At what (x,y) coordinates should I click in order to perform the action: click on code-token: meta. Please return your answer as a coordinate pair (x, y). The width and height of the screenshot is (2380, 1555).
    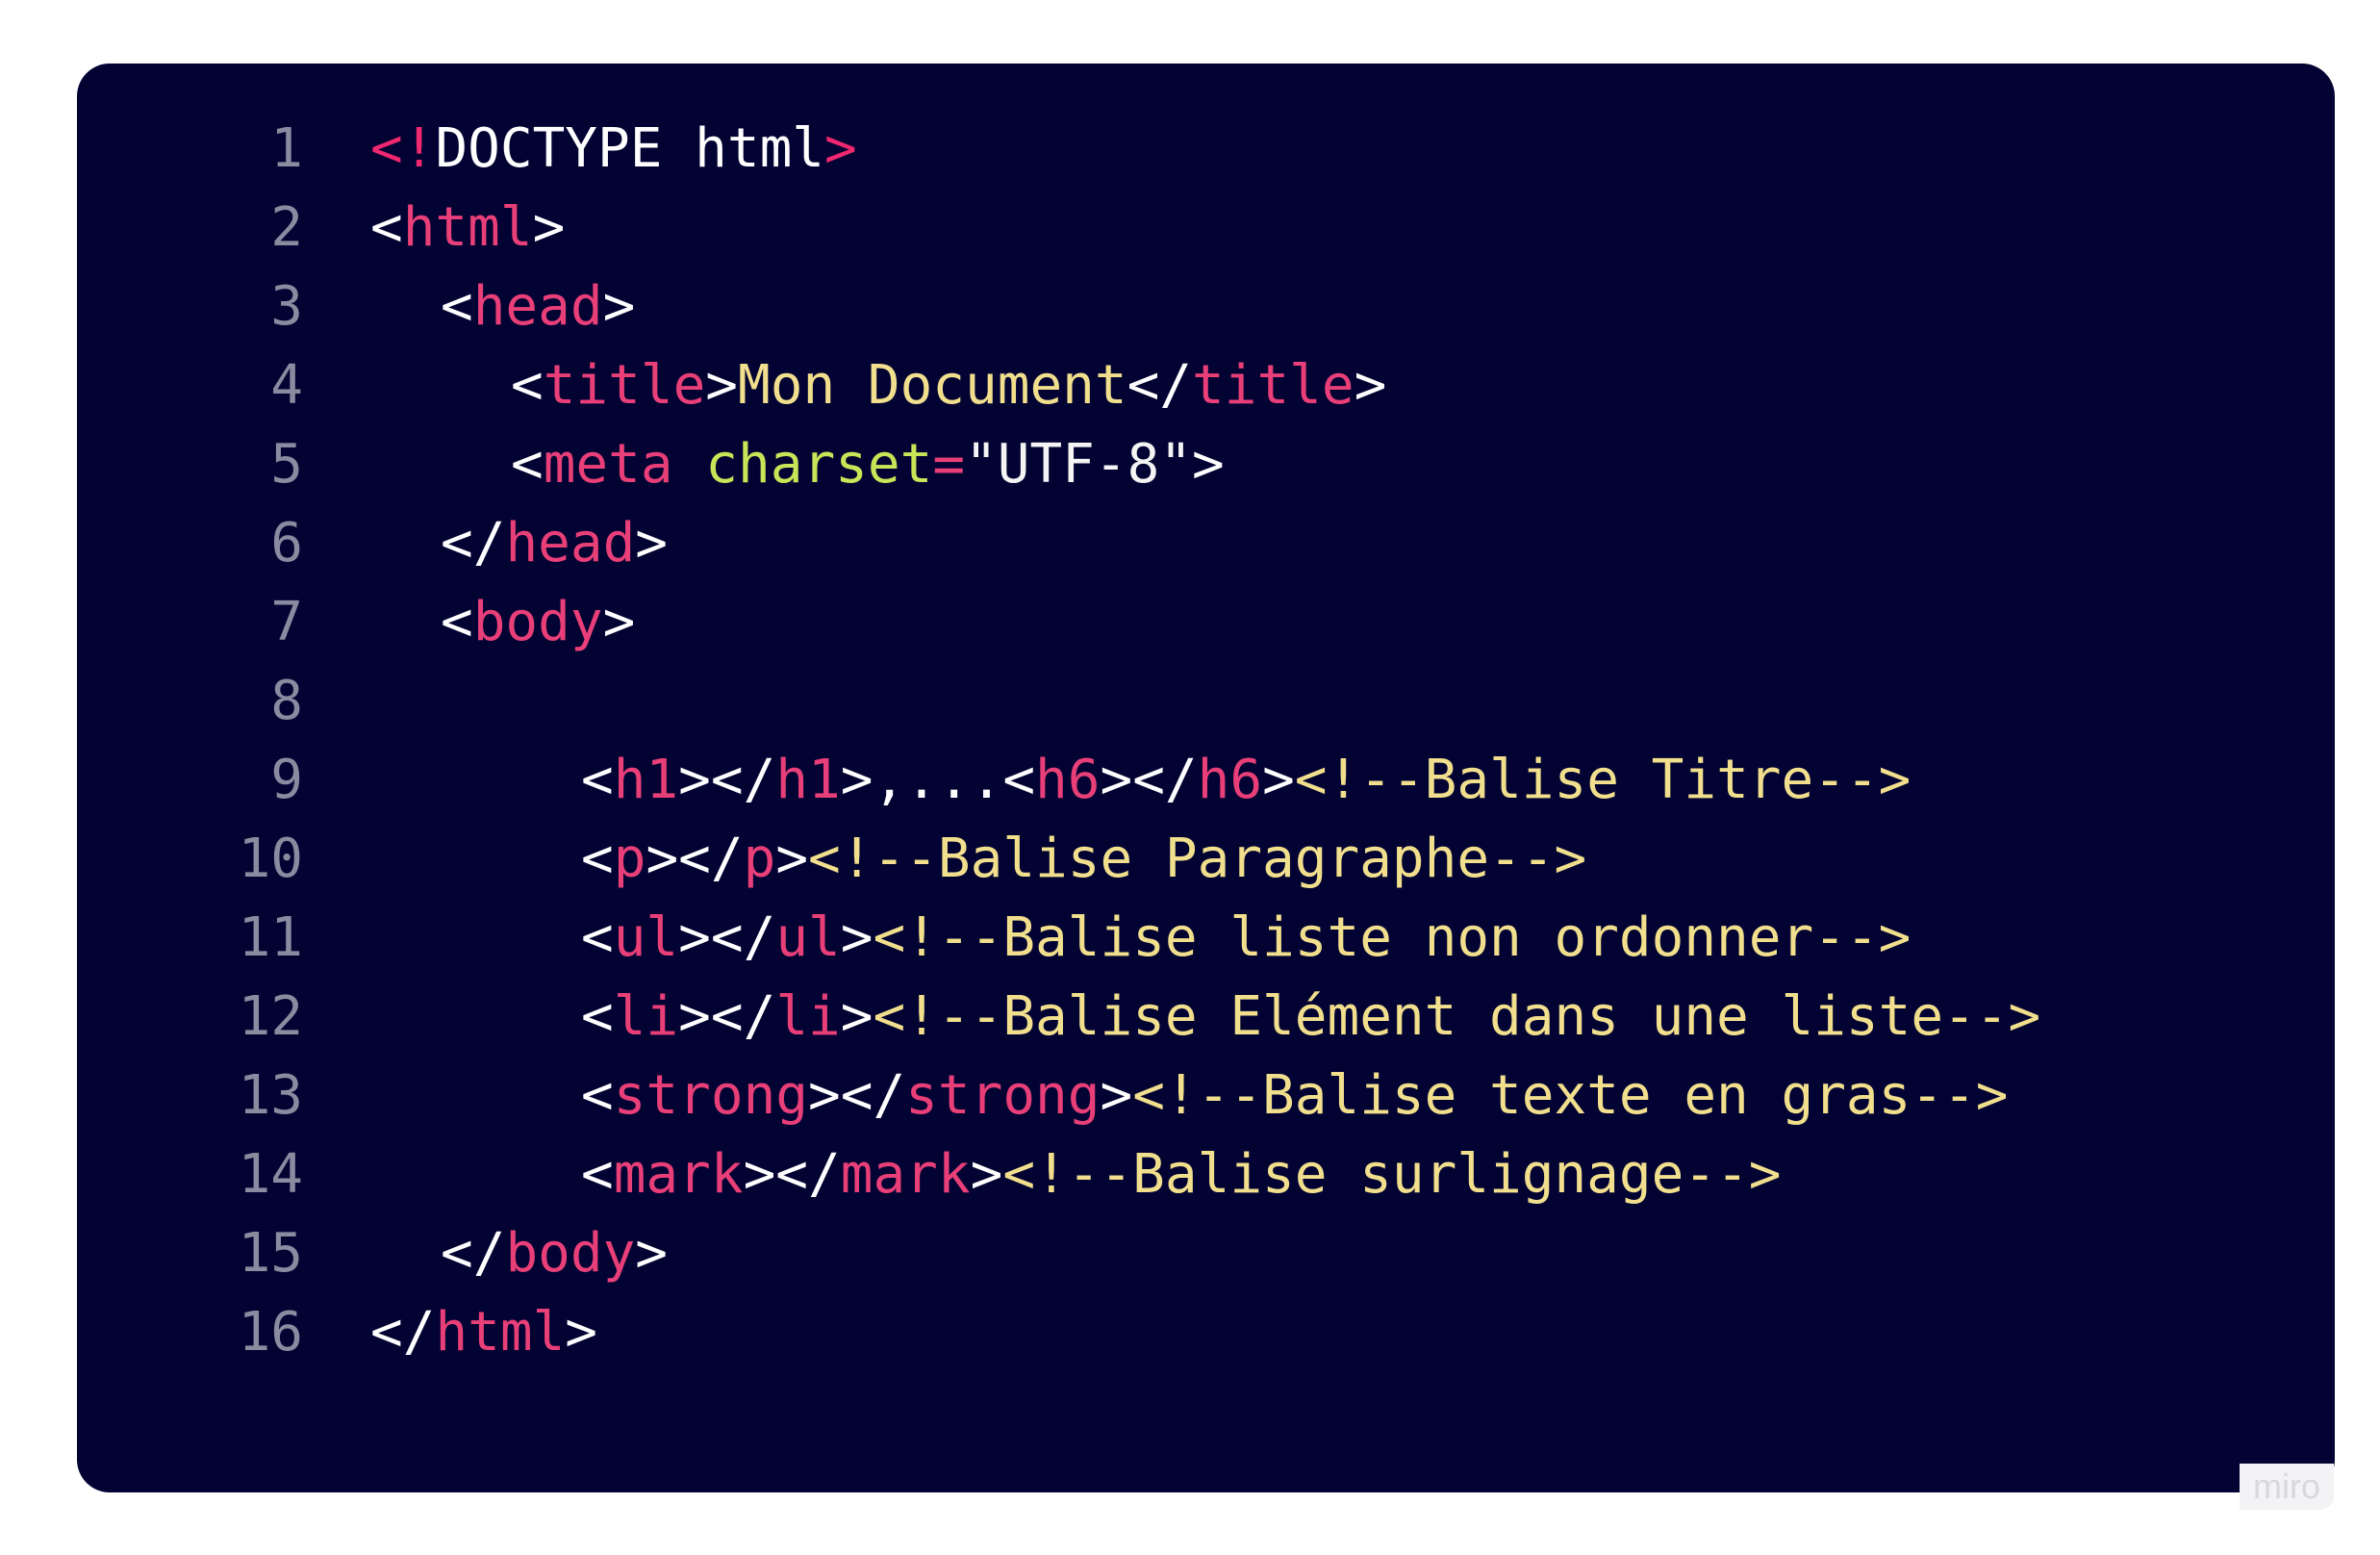
    Looking at the image, I should click on (608, 464).